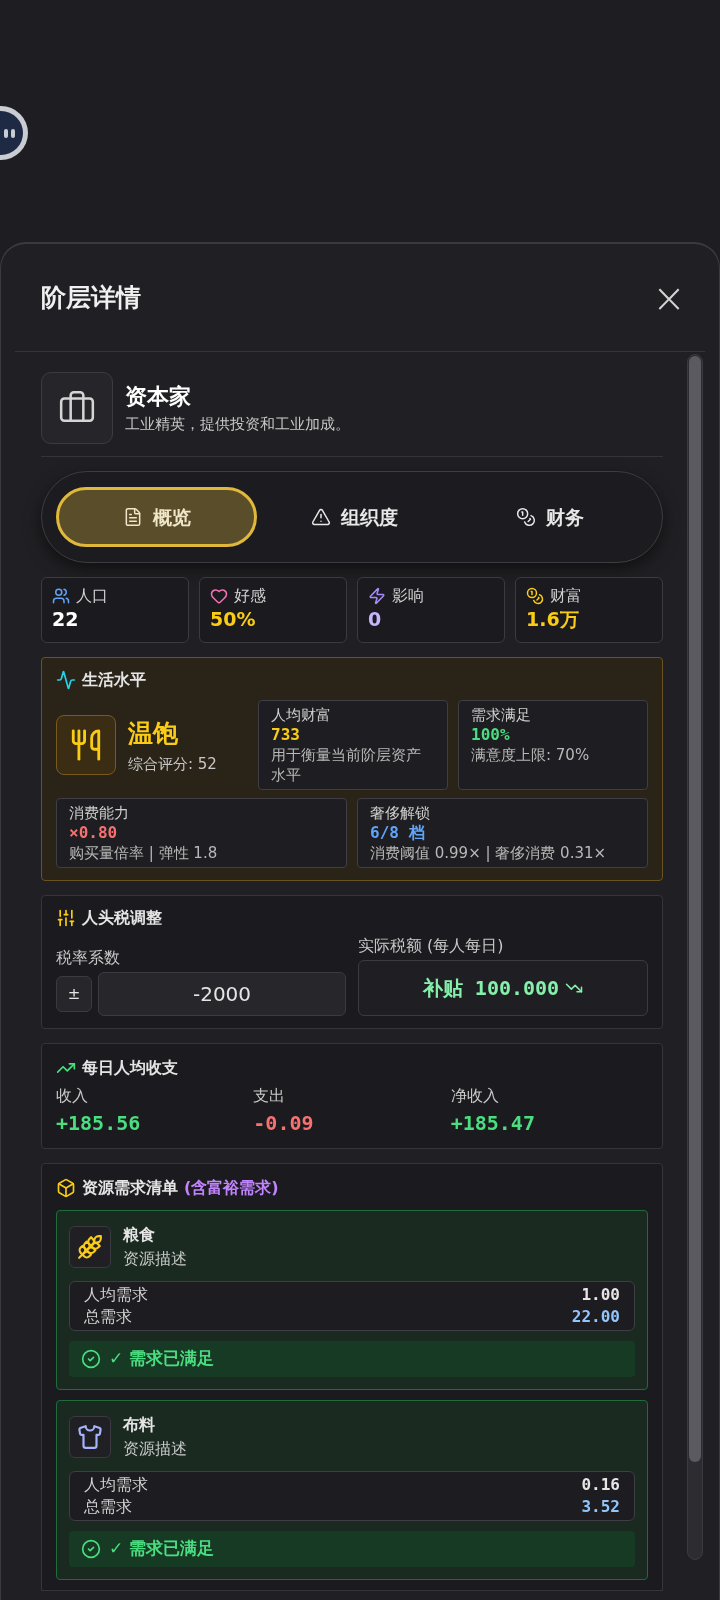 The image size is (720, 1600). Describe the element at coordinates (139, 1235) in the screenshot. I see `resource-name: 粮食` at that location.